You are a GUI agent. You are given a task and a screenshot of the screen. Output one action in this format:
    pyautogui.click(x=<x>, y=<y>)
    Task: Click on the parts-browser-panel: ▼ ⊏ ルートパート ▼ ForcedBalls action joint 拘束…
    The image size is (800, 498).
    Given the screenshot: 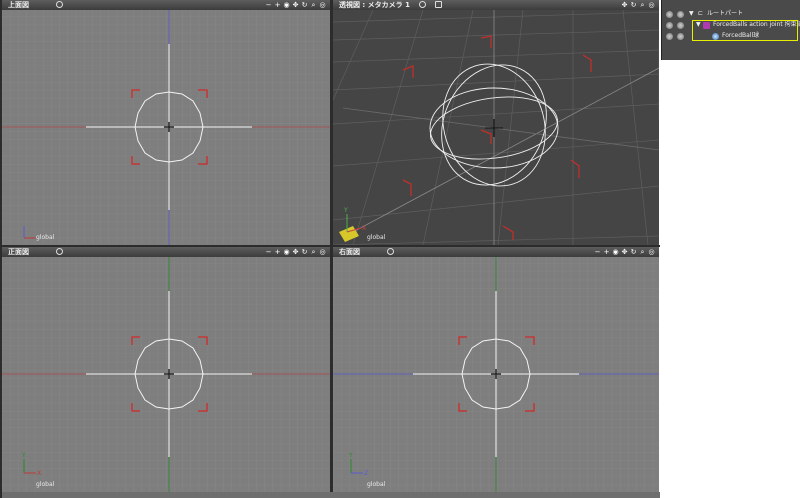 What is the action you would take?
    pyautogui.click(x=730, y=30)
    